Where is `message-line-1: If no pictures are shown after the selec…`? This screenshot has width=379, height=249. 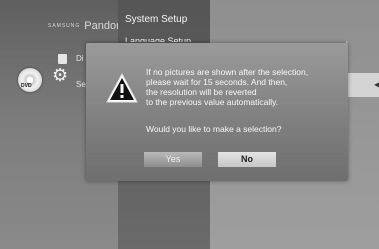 message-line-1: If no pictures are shown after the selec… is located at coordinates (227, 72).